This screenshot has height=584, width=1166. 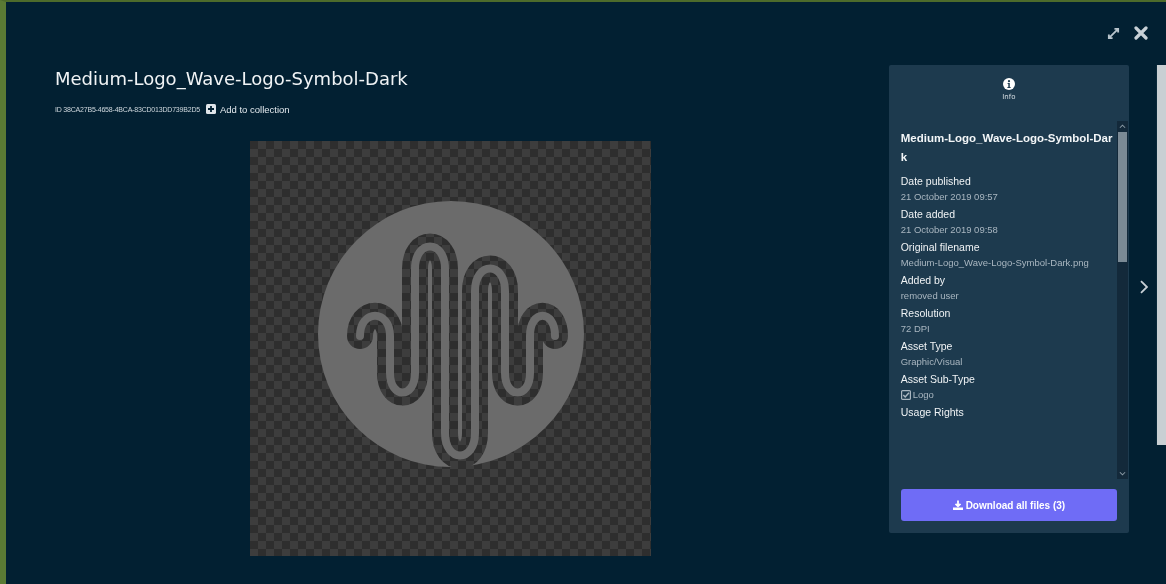 I want to click on field-label: Asset Type, so click(x=927, y=346).